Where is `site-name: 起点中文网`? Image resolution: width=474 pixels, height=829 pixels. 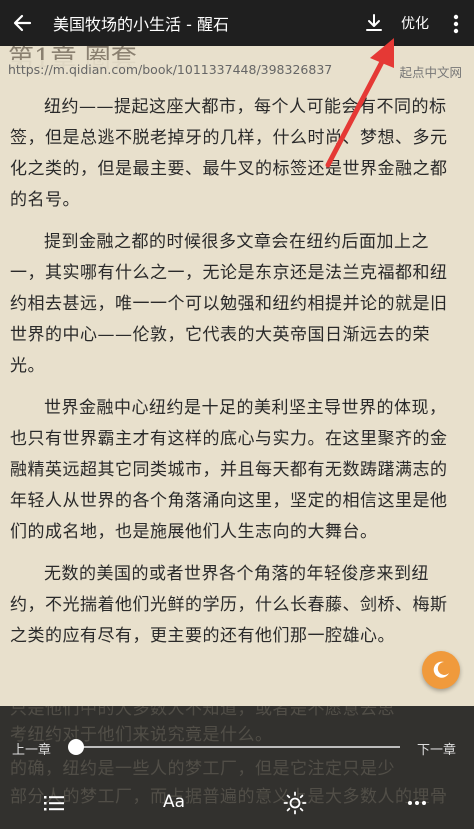 site-name: 起点中文网 is located at coordinates (430, 72).